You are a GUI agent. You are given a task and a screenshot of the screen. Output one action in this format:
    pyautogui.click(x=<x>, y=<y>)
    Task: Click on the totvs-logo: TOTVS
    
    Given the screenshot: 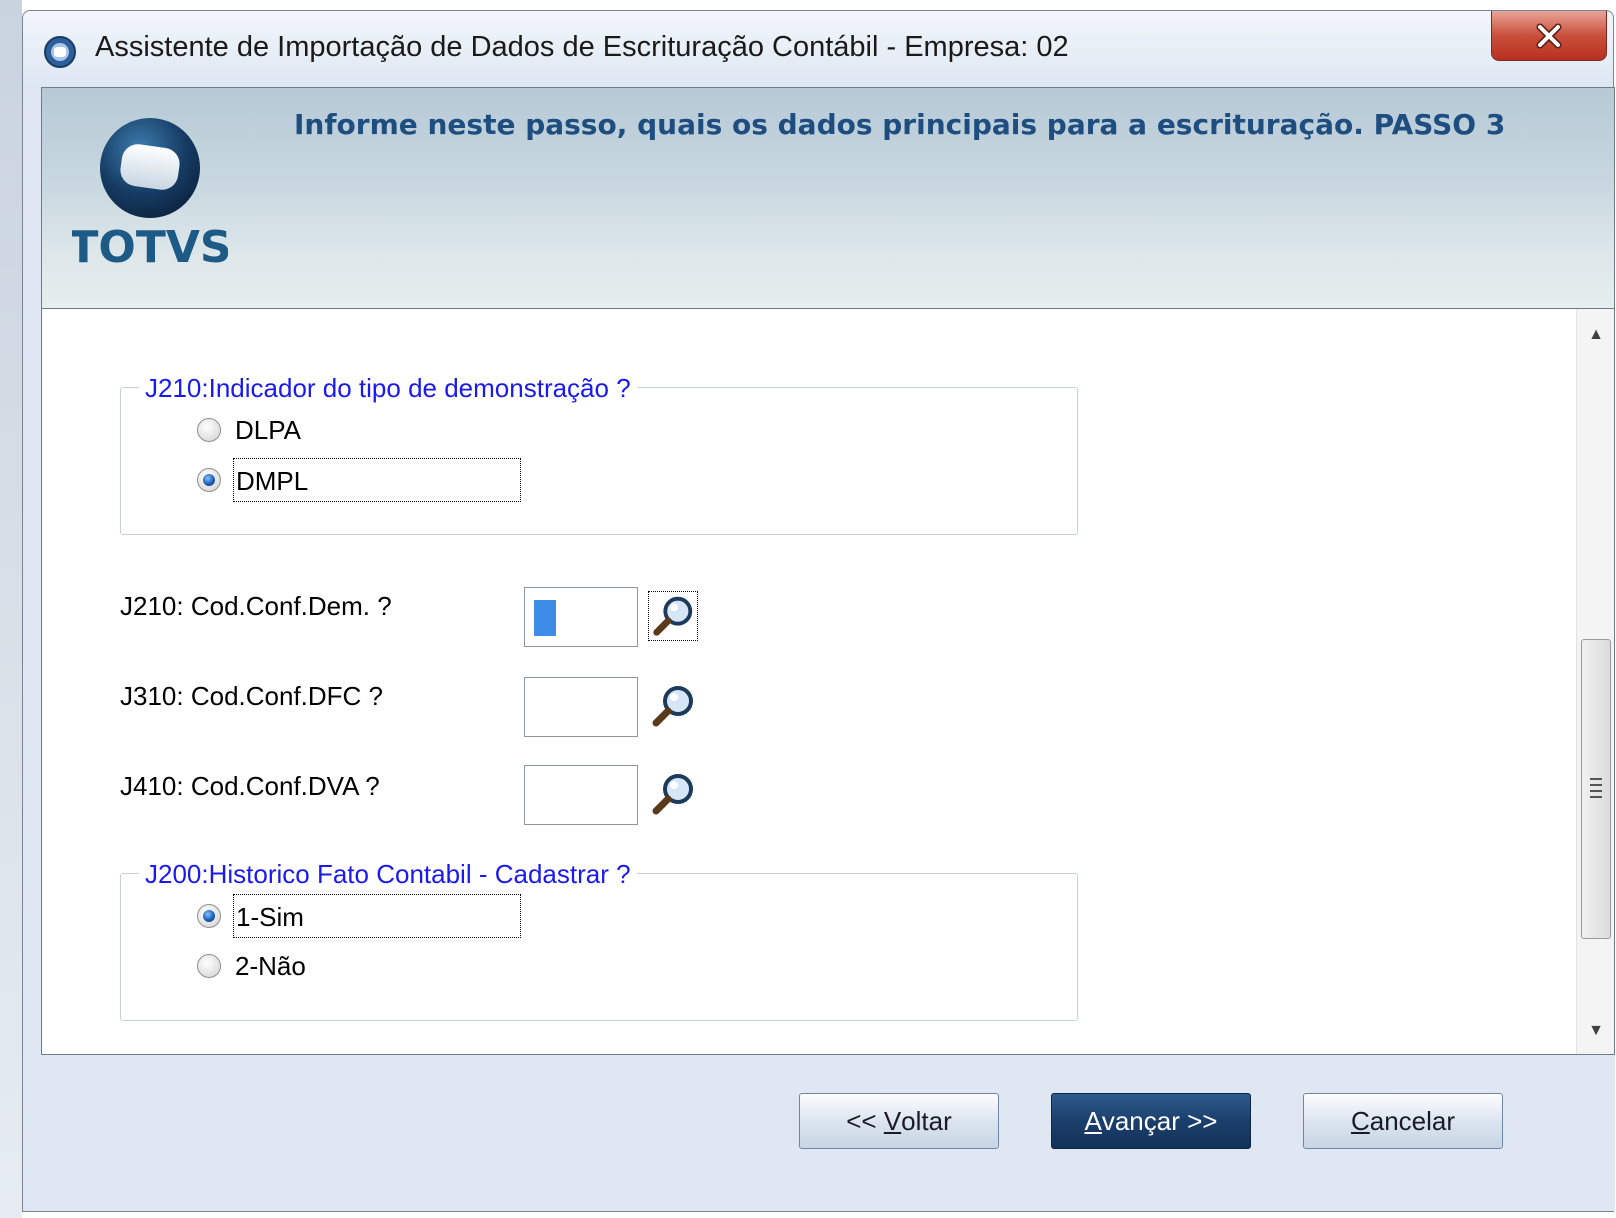 What is the action you would take?
    pyautogui.click(x=150, y=194)
    